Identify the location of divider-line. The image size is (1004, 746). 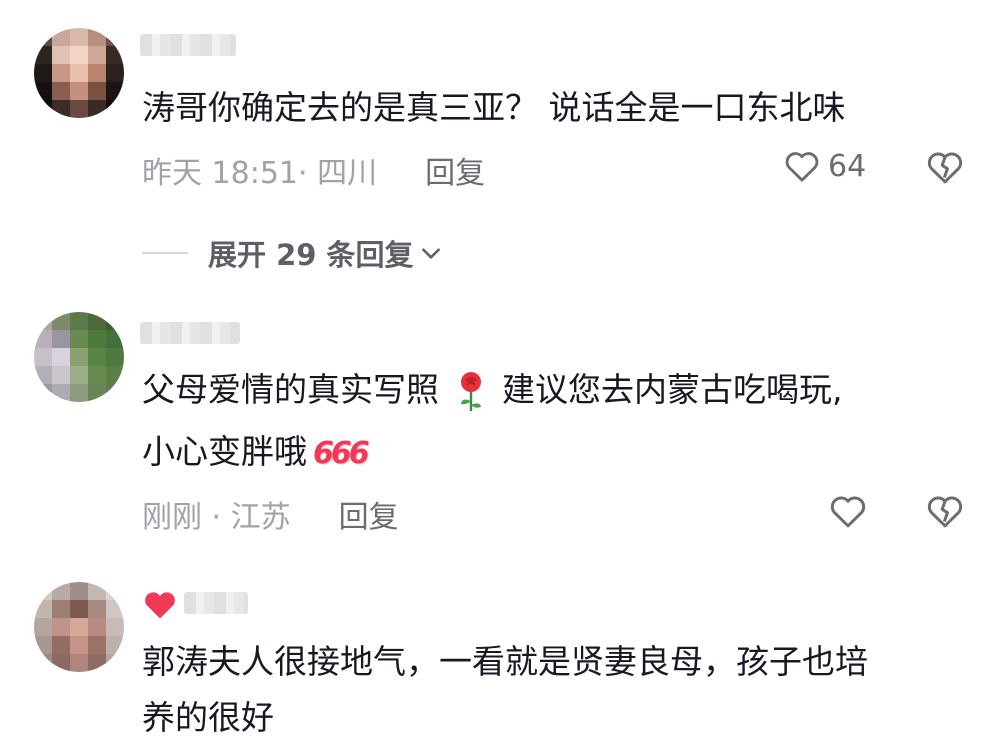
(165, 253).